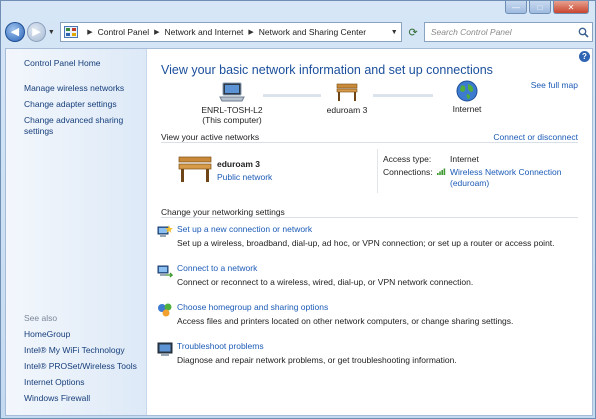 The width and height of the screenshot is (596, 419). I want to click on address-dropdown-icon: ▼, so click(394, 32).